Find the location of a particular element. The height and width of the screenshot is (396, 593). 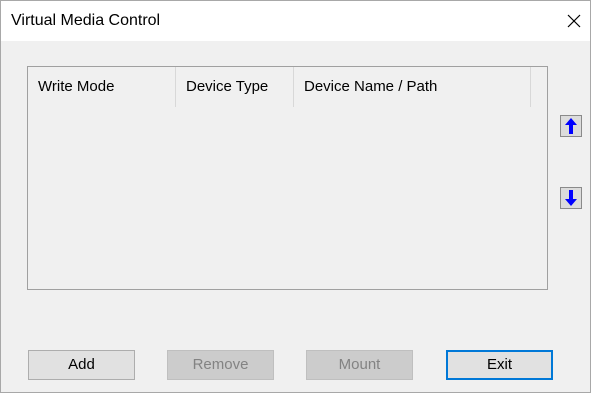

column-header-device-type: Device Type is located at coordinates (235, 87).